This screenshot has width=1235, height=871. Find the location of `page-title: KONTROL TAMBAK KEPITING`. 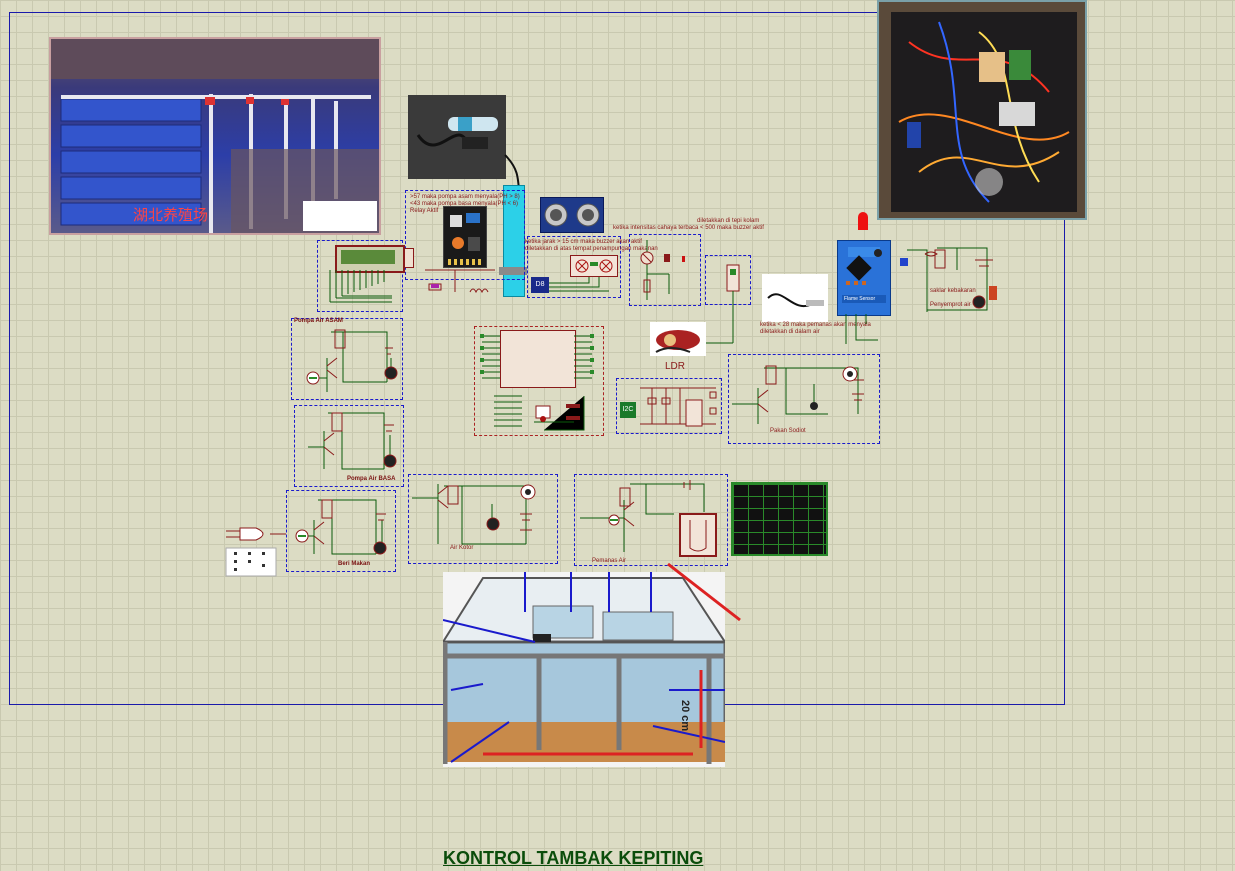

page-title: KONTROL TAMBAK KEPITING is located at coordinates (573, 858).